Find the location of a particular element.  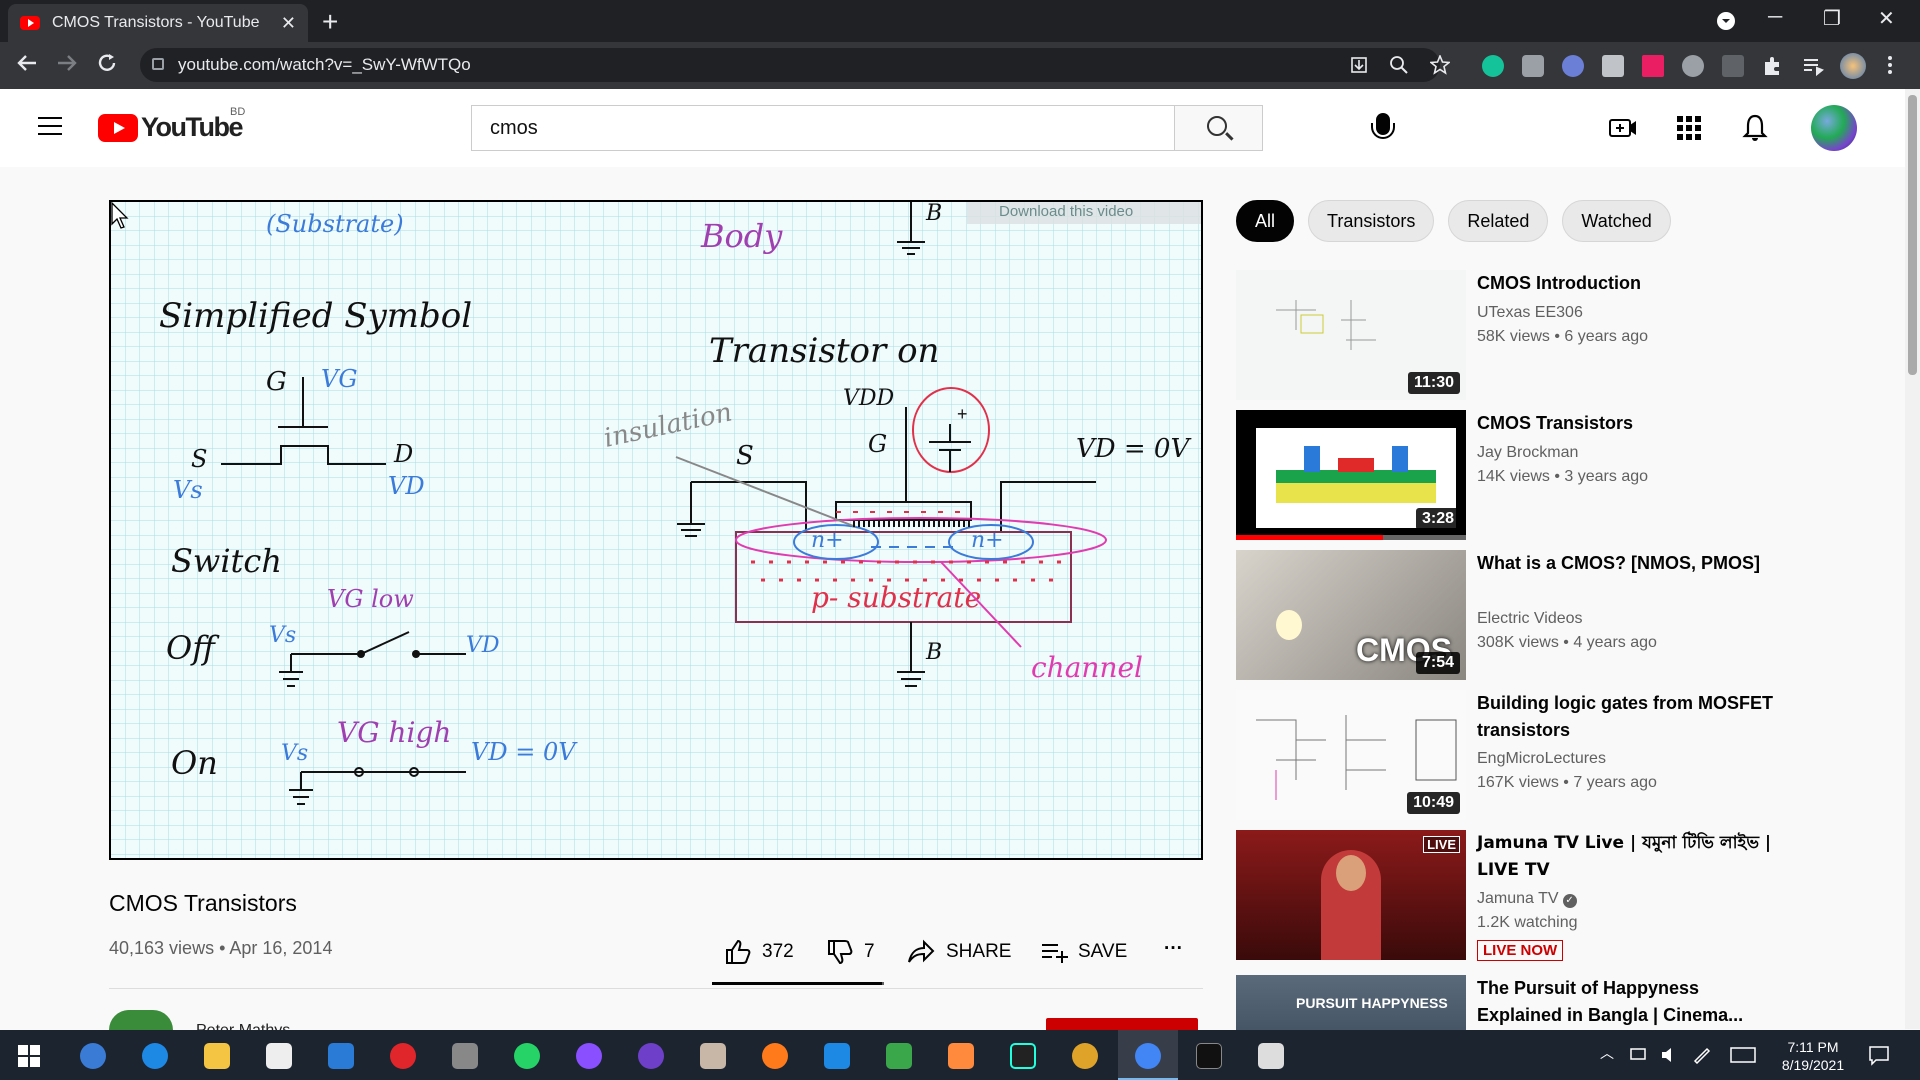

recommended-channel: EngMicroLectures is located at coordinates (1541, 759).